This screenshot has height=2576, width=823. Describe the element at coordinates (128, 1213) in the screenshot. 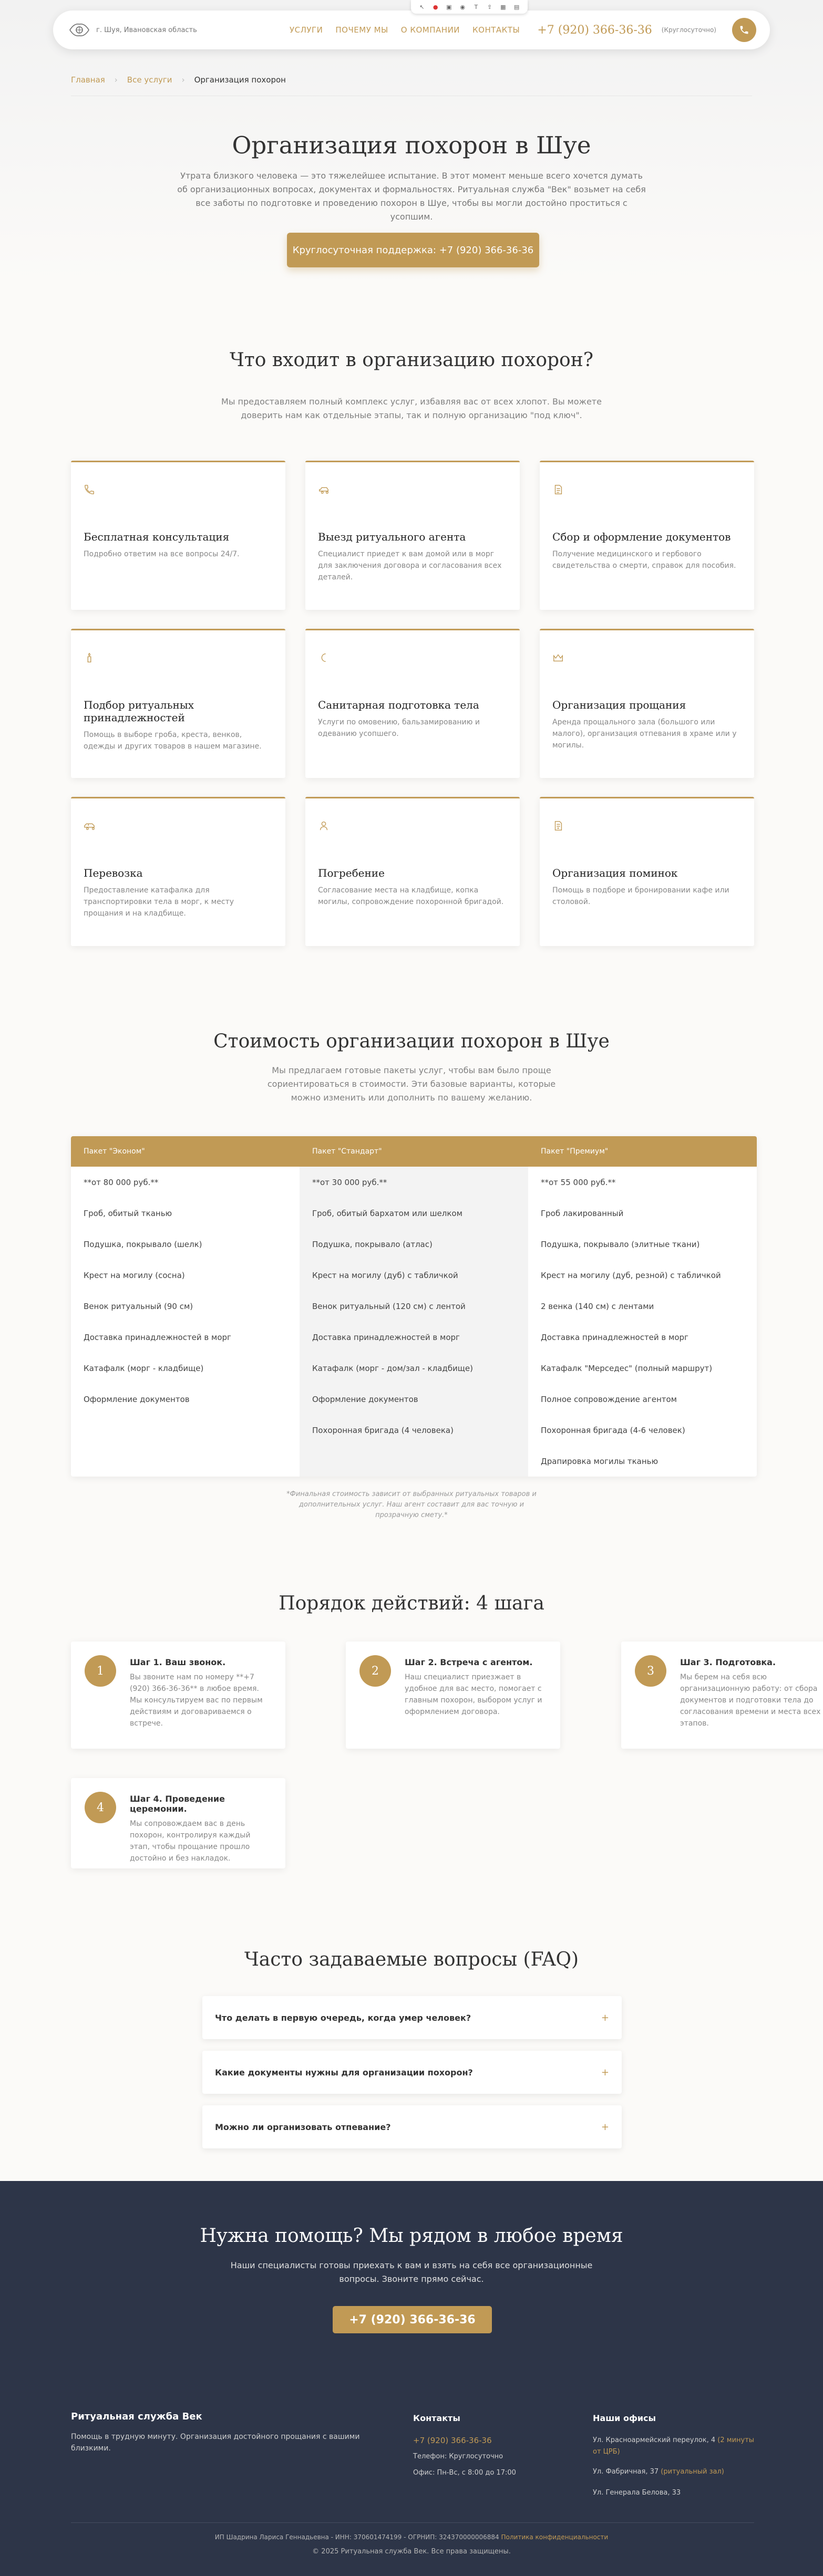

I see `package-item: Гроб, обитый тканью` at that location.